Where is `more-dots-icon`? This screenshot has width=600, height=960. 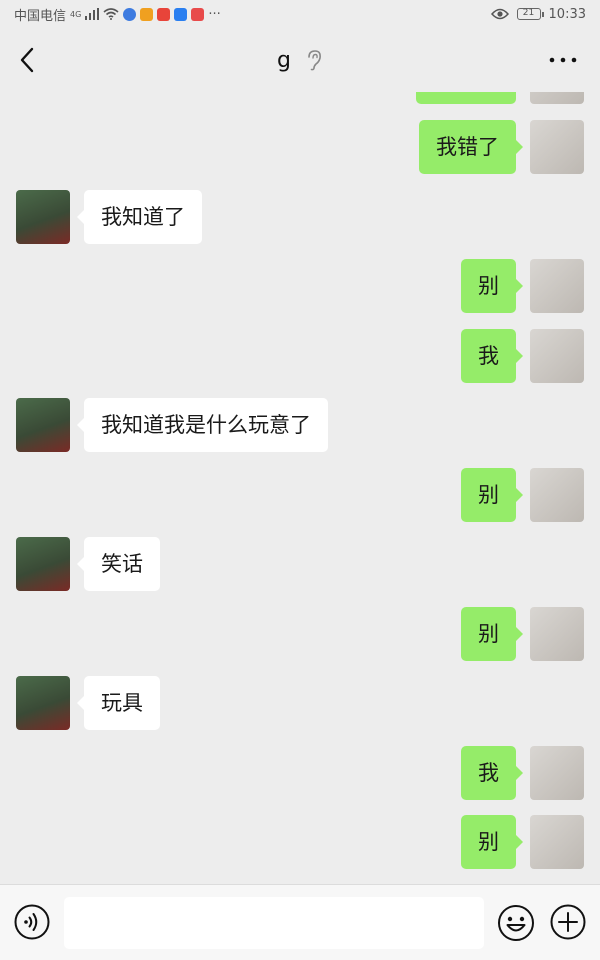
more-dots-icon is located at coordinates (563, 60).